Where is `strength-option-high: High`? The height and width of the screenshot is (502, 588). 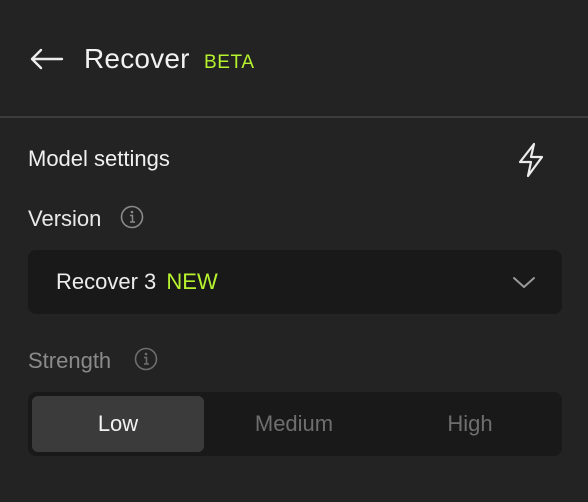 strength-option-high: High is located at coordinates (470, 424).